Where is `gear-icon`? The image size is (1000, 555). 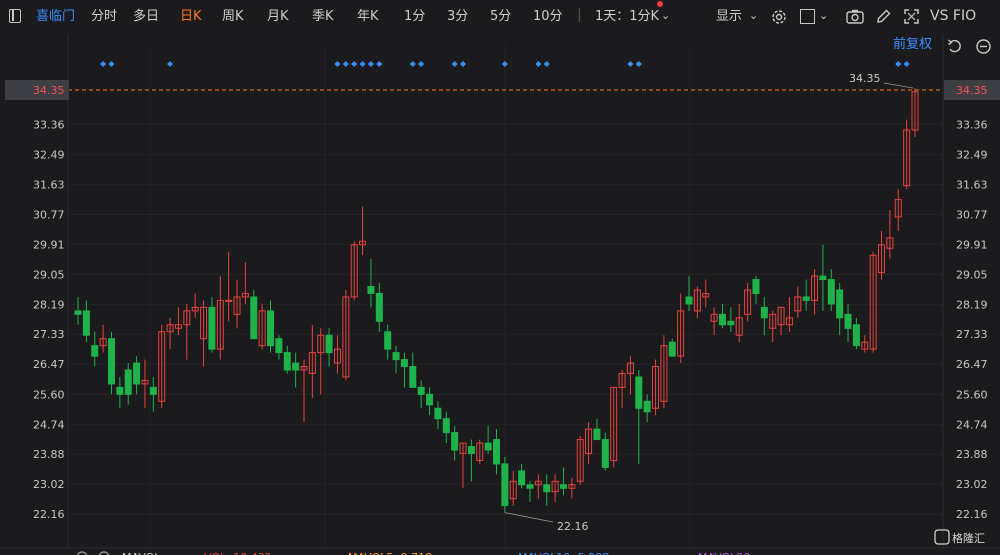
gear-icon is located at coordinates (779, 17).